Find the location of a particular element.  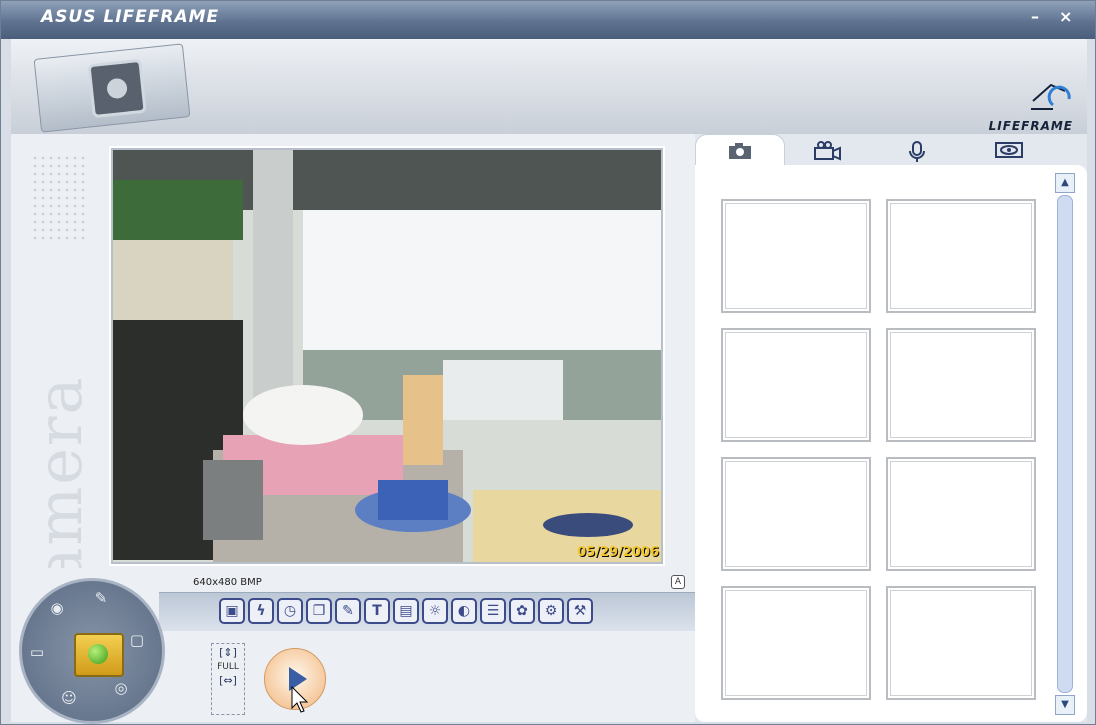

lifeframe-logo: LIFEFRAME is located at coordinates (1031, 106).